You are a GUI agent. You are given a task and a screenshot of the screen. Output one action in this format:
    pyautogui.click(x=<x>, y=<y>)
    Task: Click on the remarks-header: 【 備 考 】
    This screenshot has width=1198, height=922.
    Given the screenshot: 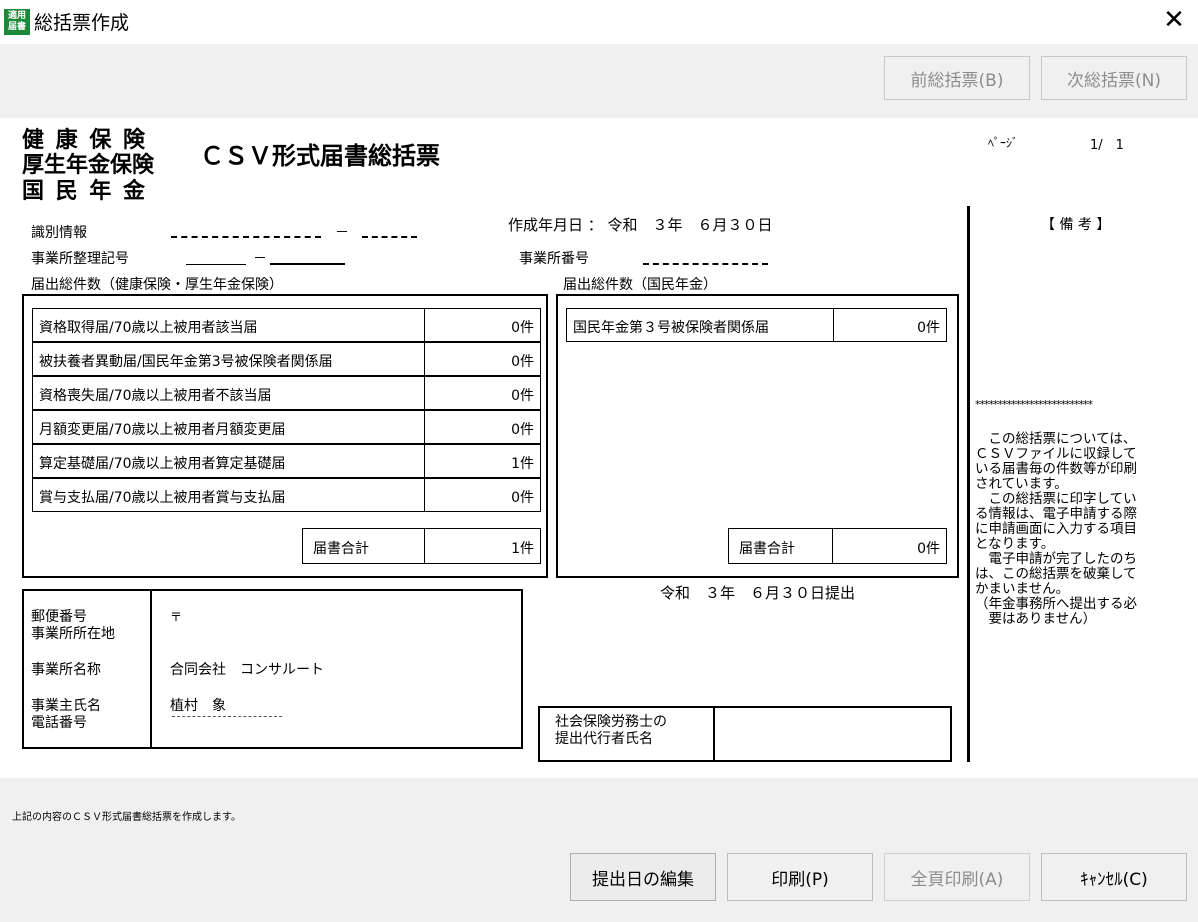 What is the action you would take?
    pyautogui.click(x=1076, y=225)
    